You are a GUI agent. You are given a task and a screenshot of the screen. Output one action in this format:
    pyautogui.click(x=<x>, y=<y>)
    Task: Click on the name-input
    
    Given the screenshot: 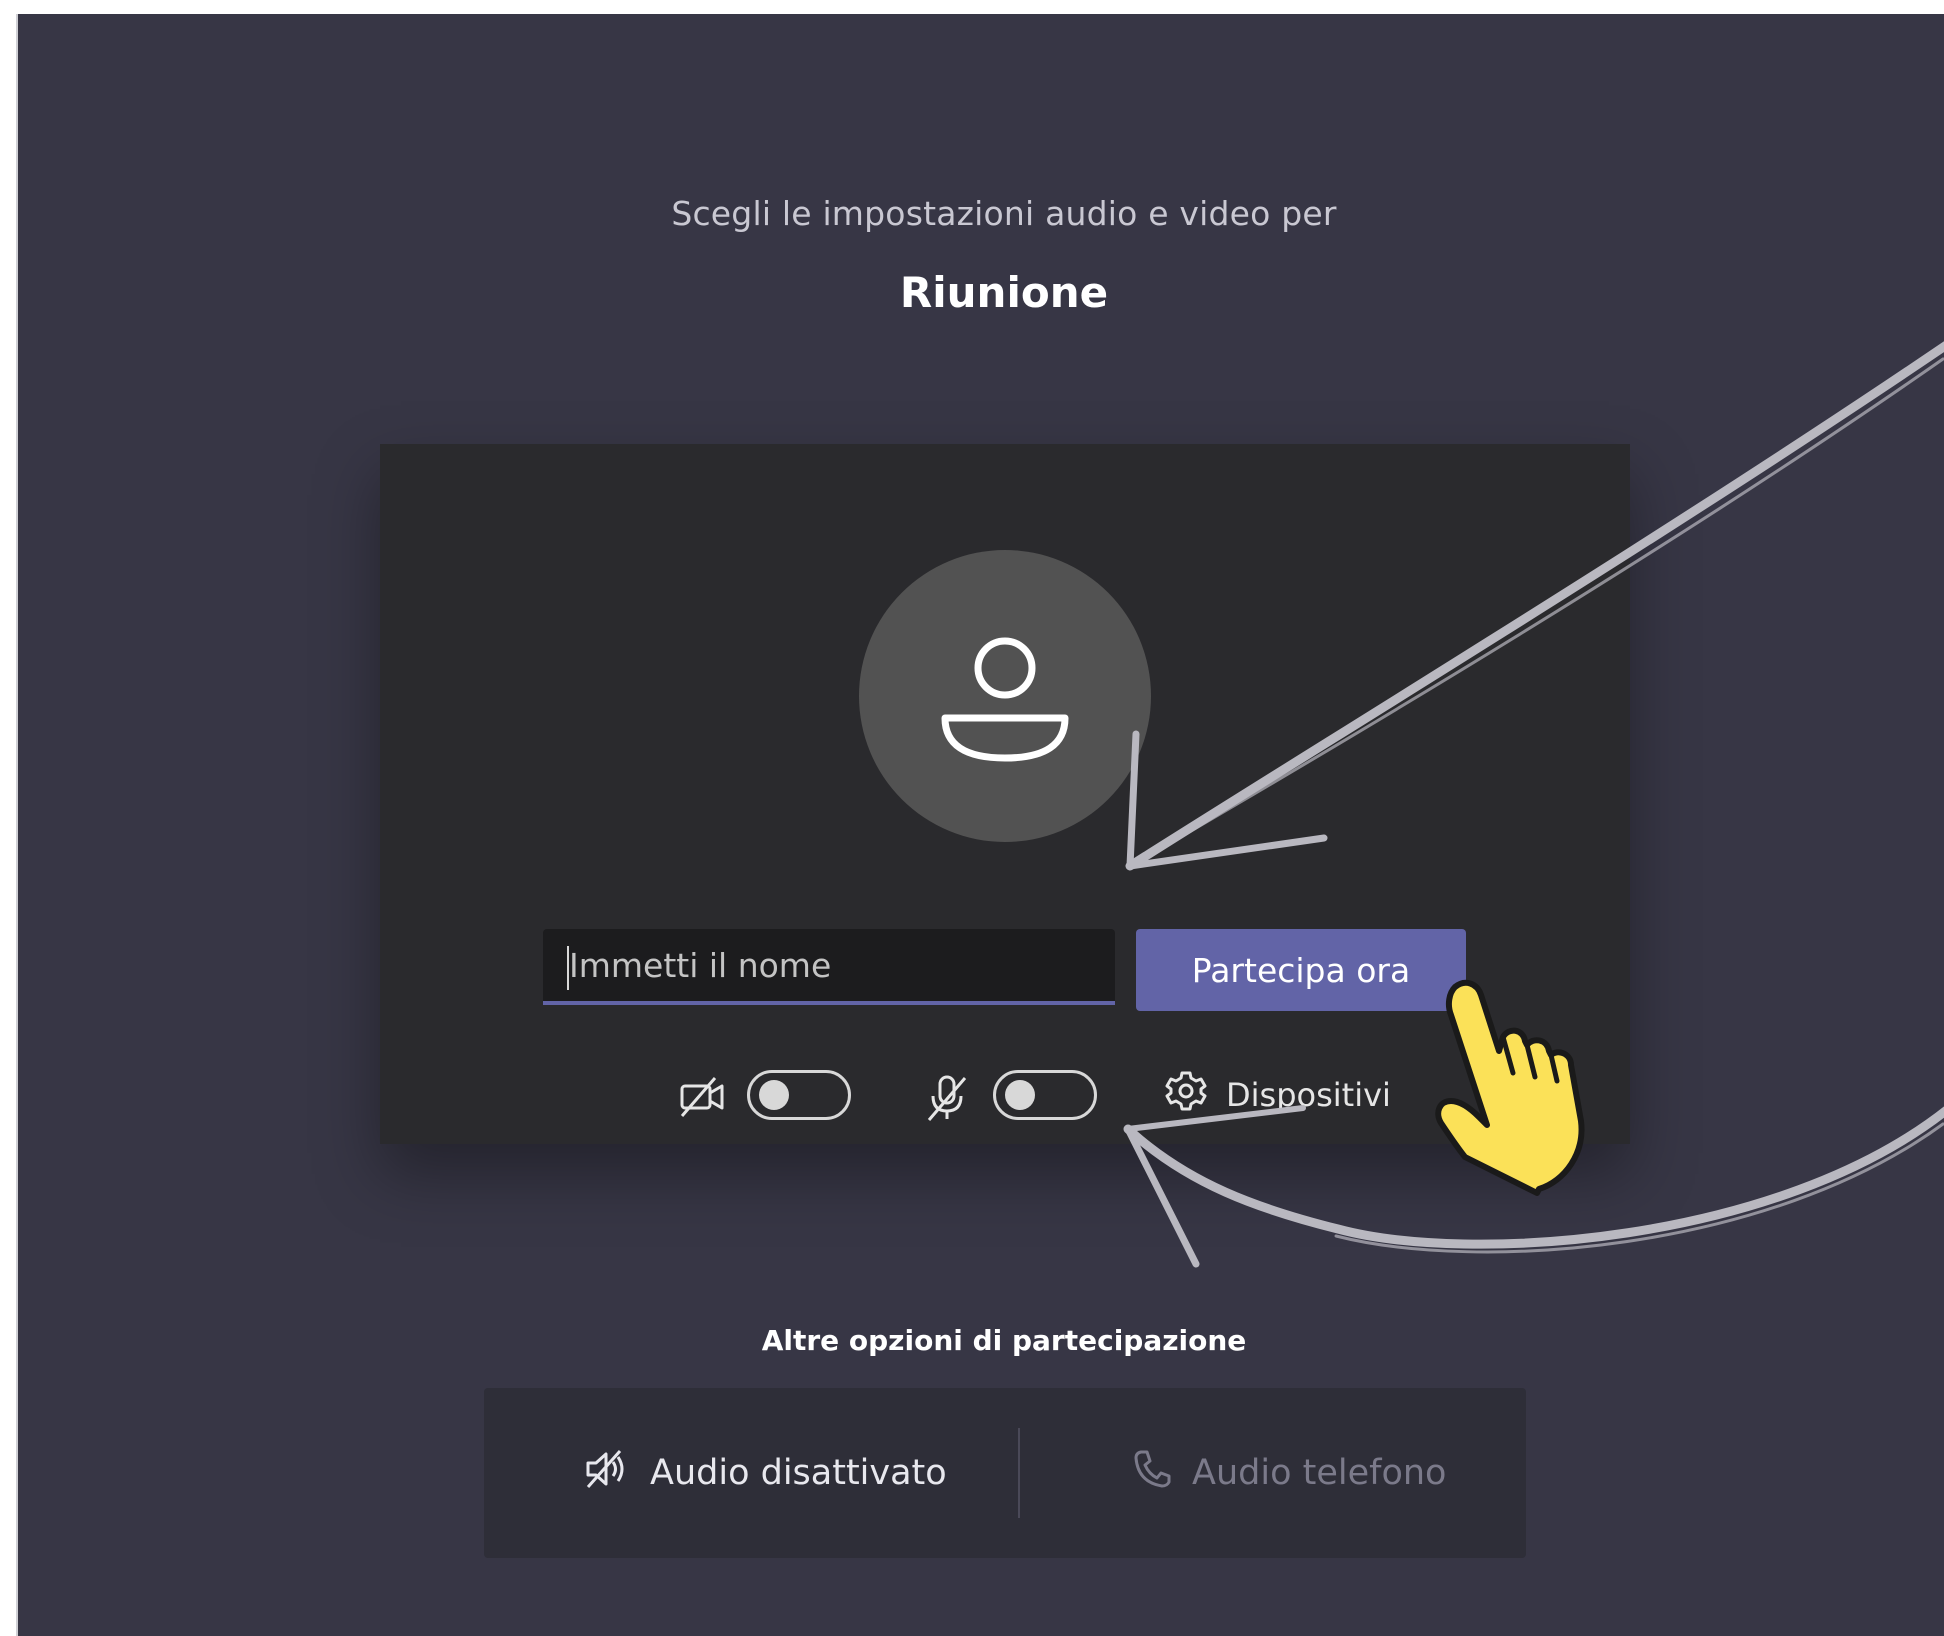 What is the action you would take?
    pyautogui.click(x=829, y=967)
    